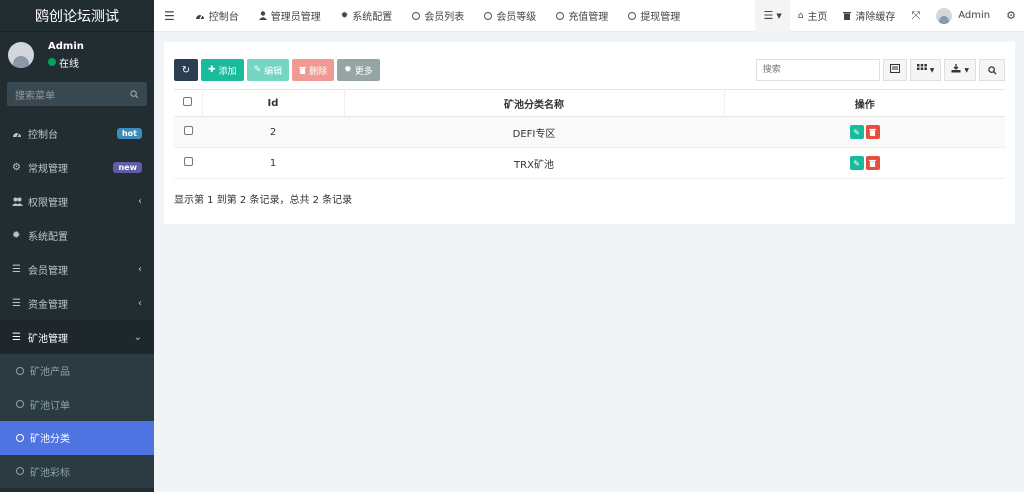 The width and height of the screenshot is (1024, 492). What do you see at coordinates (77, 133) in the screenshot?
I see `sidebar-item-dashboard: 控制台 hot` at bounding box center [77, 133].